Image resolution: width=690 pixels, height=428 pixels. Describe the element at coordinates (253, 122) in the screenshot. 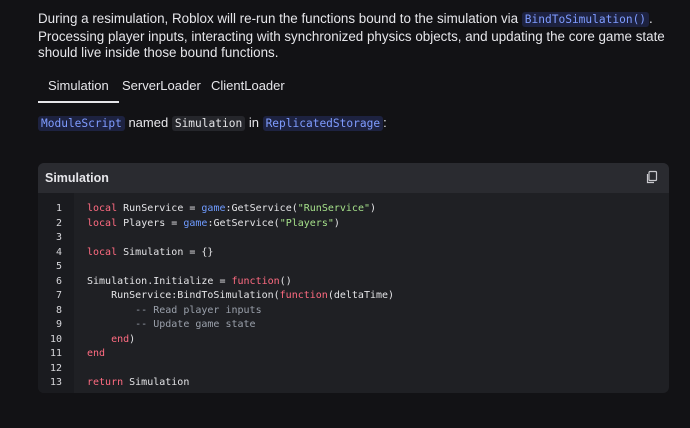

I see `in-text: in` at that location.